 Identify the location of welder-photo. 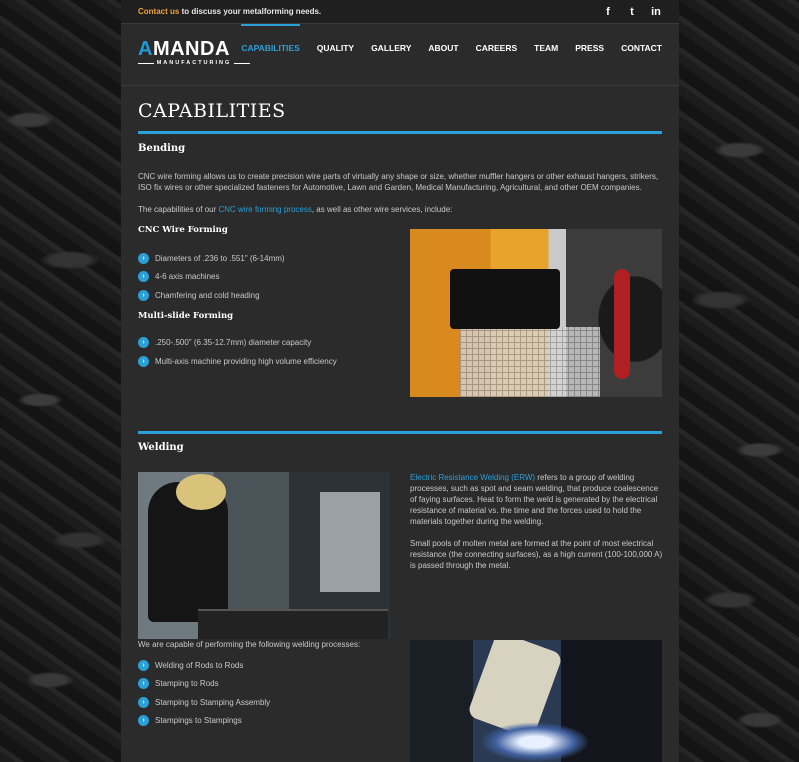
(264, 555).